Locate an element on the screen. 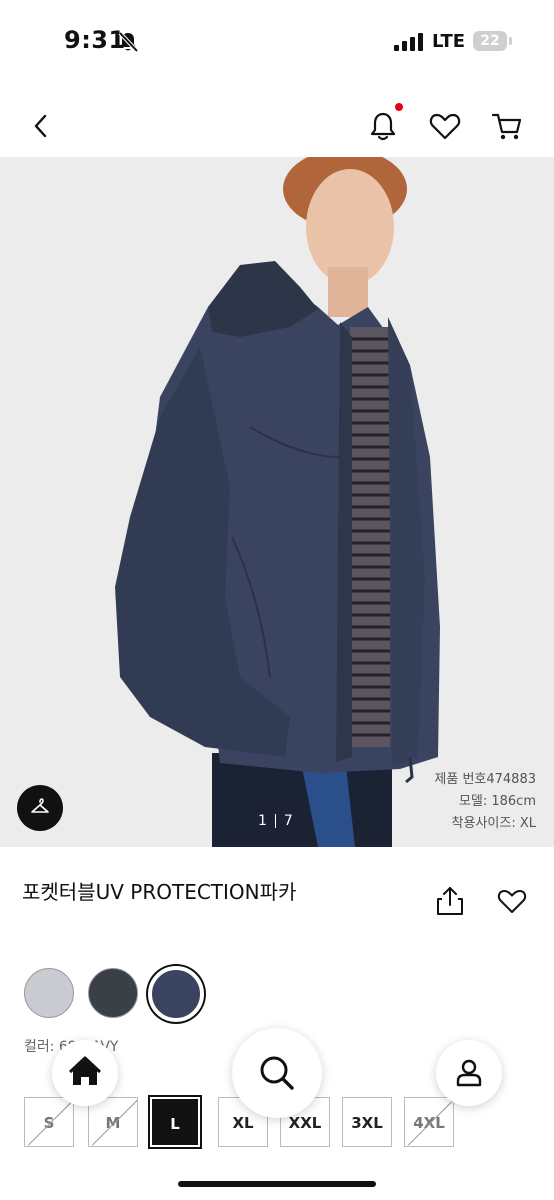  color-swatch-gray is located at coordinates (49, 993).